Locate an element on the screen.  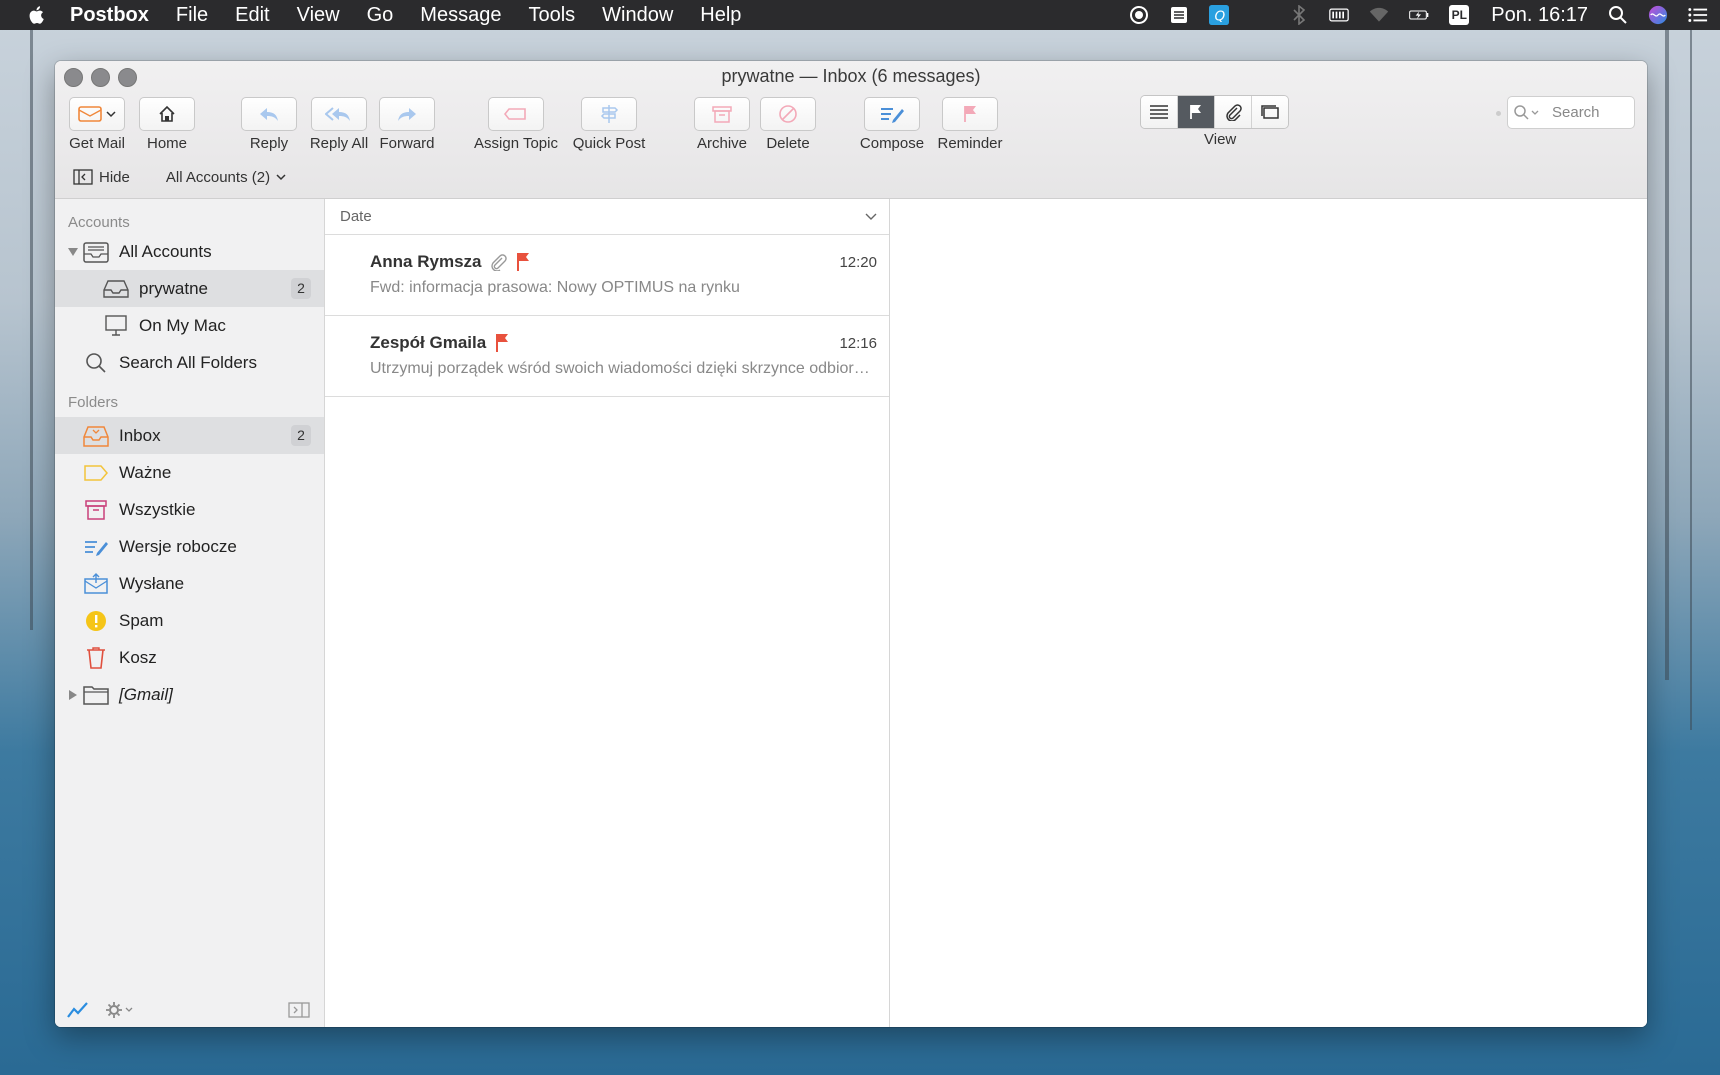
get-mail-label: Get Mail is located at coordinates (97, 143).